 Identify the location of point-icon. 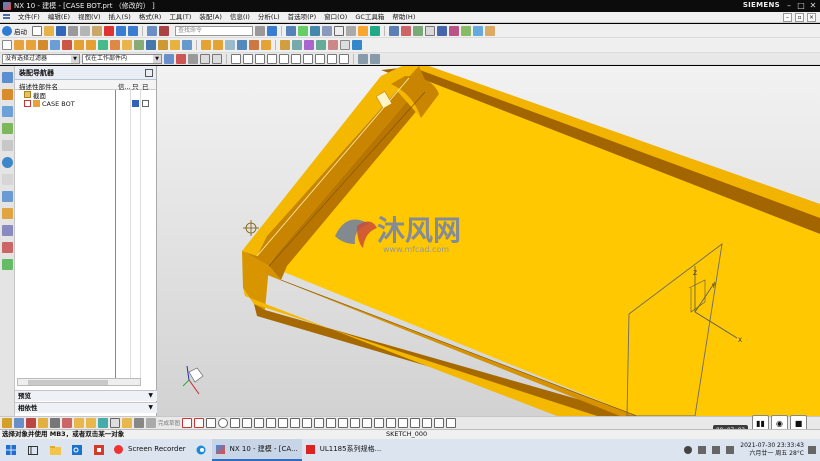
(375, 58).